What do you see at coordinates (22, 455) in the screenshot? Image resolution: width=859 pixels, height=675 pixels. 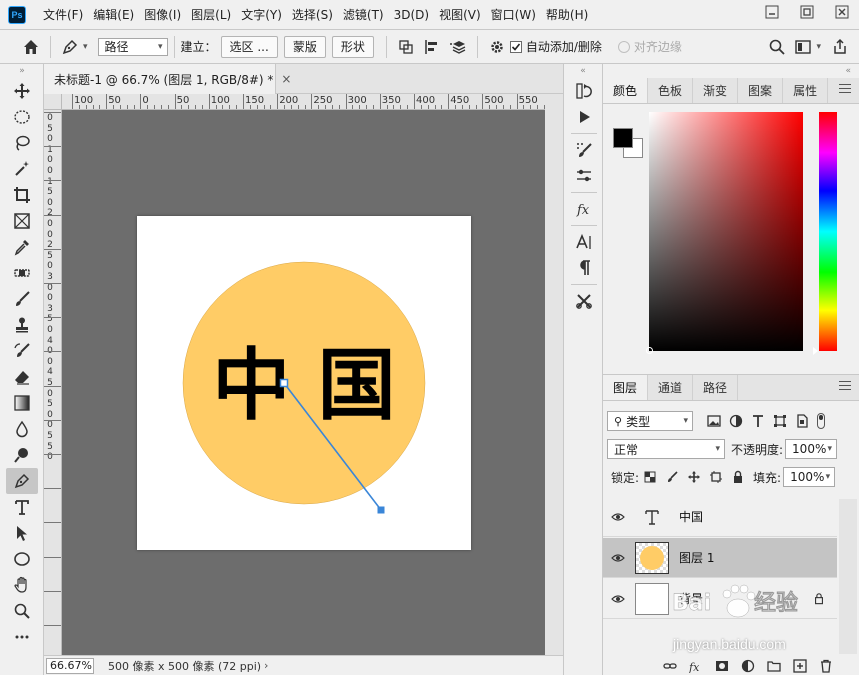 I see `dodge-tool` at bounding box center [22, 455].